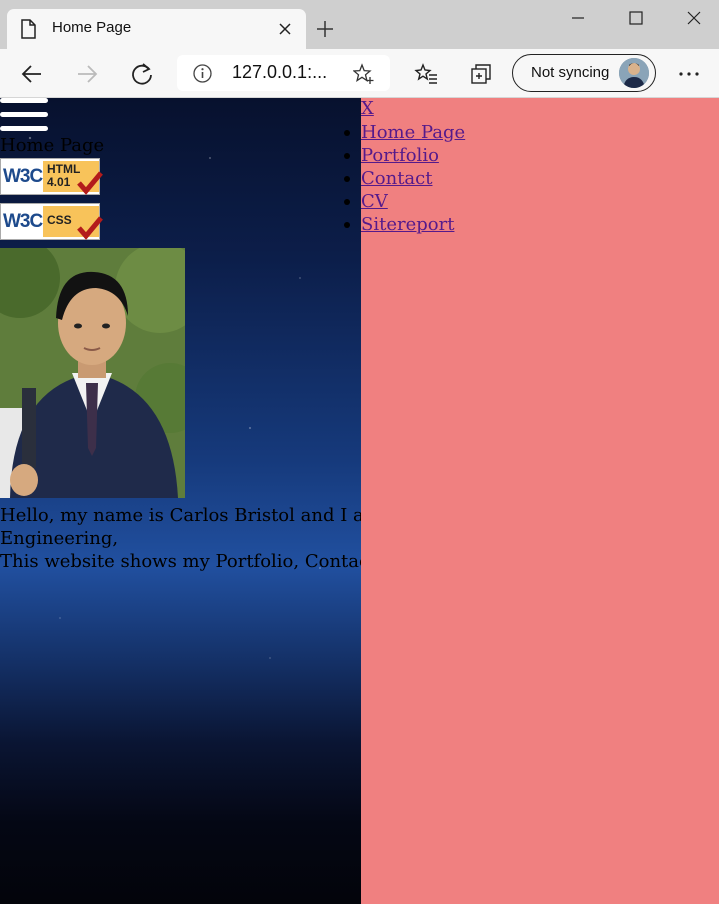  I want to click on nav-link-contact: Contact, so click(396, 178).